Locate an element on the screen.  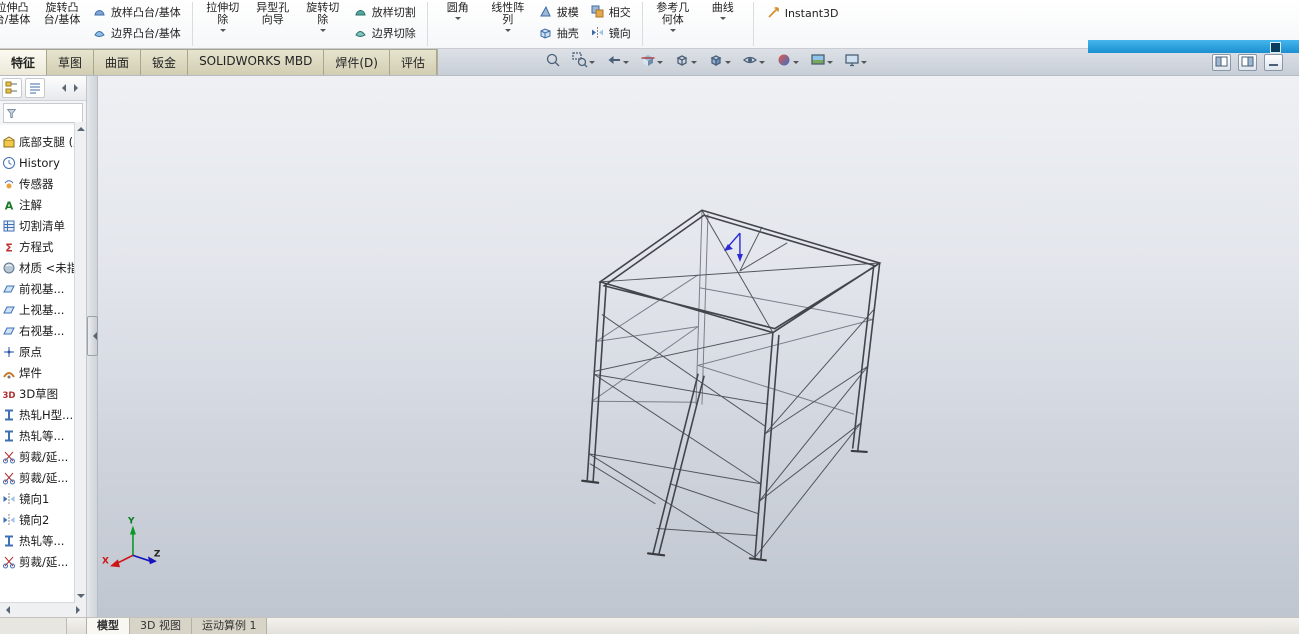
ribbon-button-reference-geometry: 参考几何体 is located at coordinates (673, 17).